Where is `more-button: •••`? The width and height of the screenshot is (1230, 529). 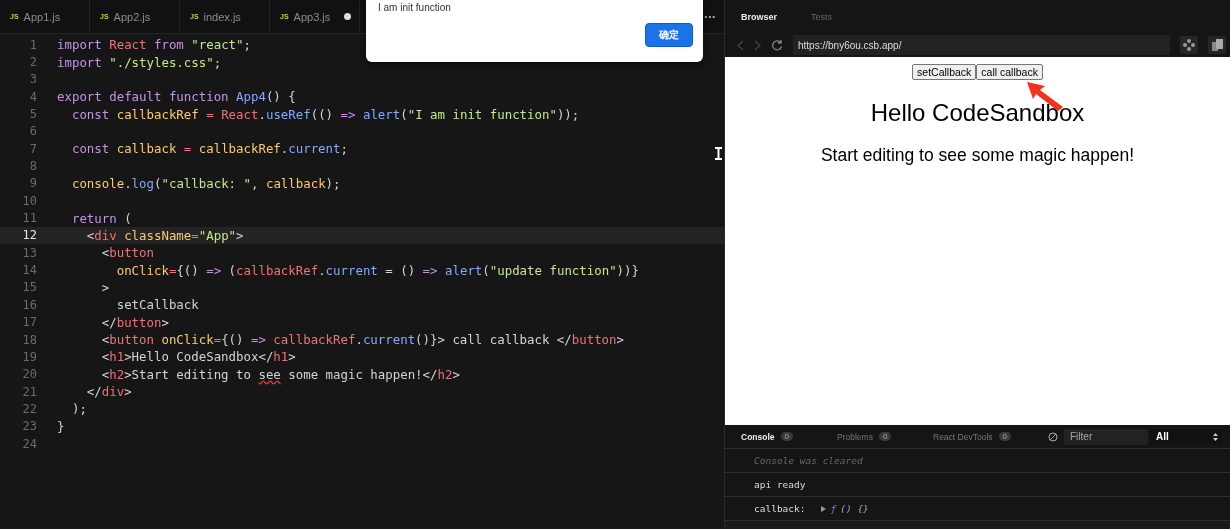 more-button: ••• is located at coordinates (710, 16).